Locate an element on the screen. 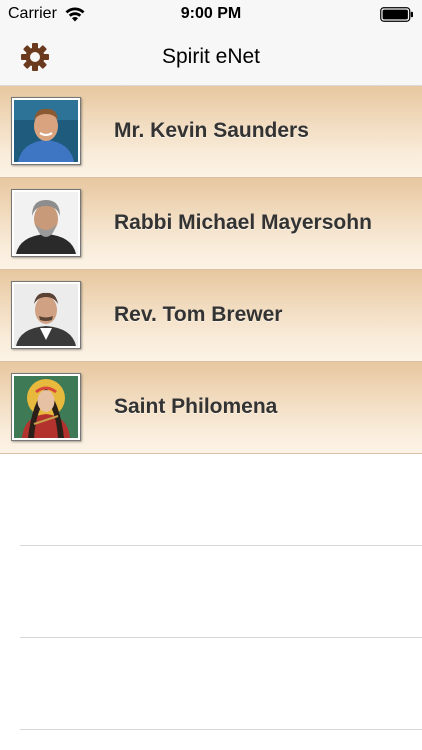 The image size is (422, 750). row-separator is located at coordinates (221, 729).